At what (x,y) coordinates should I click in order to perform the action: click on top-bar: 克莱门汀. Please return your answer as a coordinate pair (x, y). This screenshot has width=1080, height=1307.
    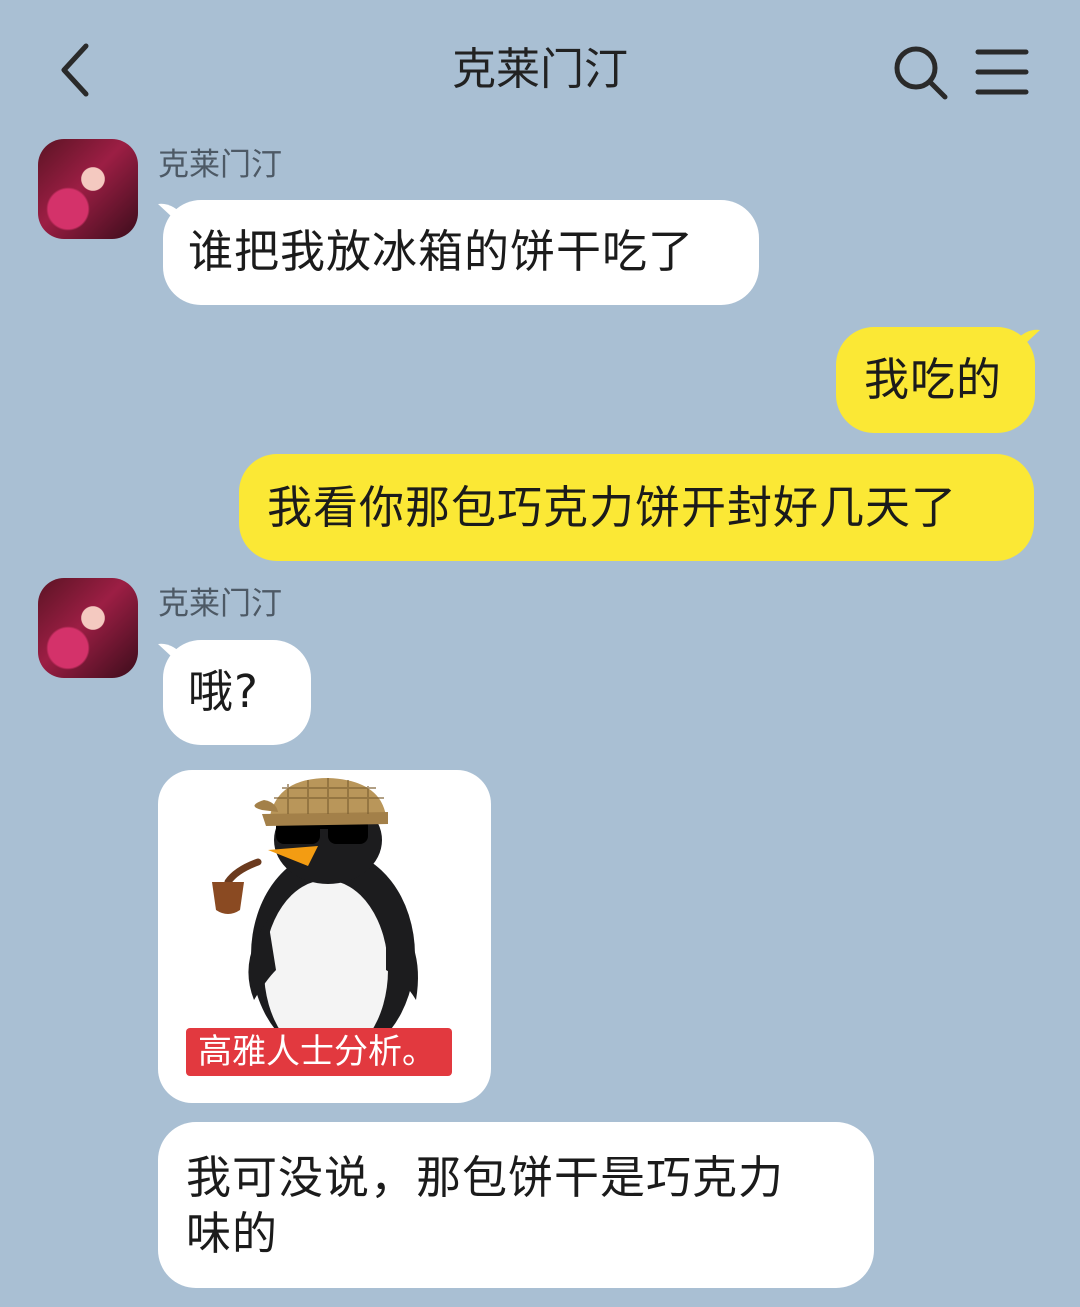
    Looking at the image, I should click on (540, 70).